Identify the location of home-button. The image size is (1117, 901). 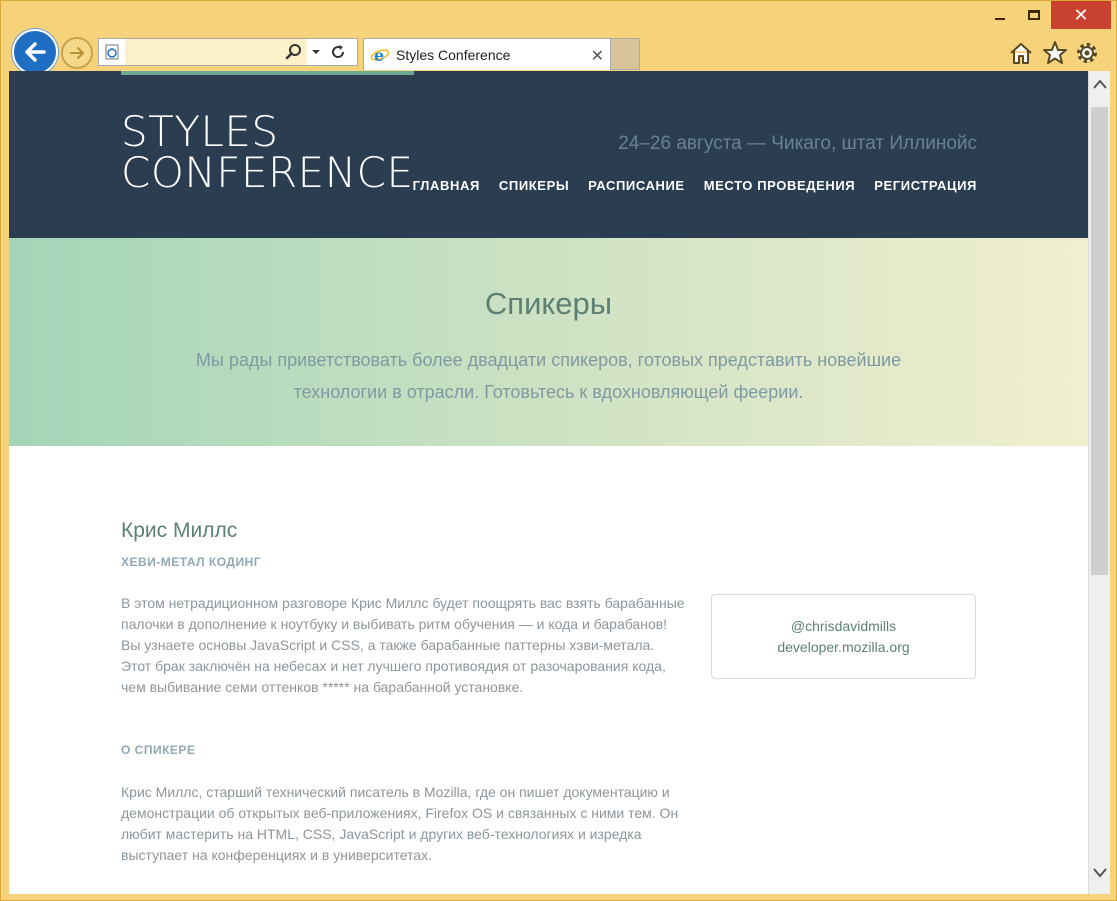
(1021, 53).